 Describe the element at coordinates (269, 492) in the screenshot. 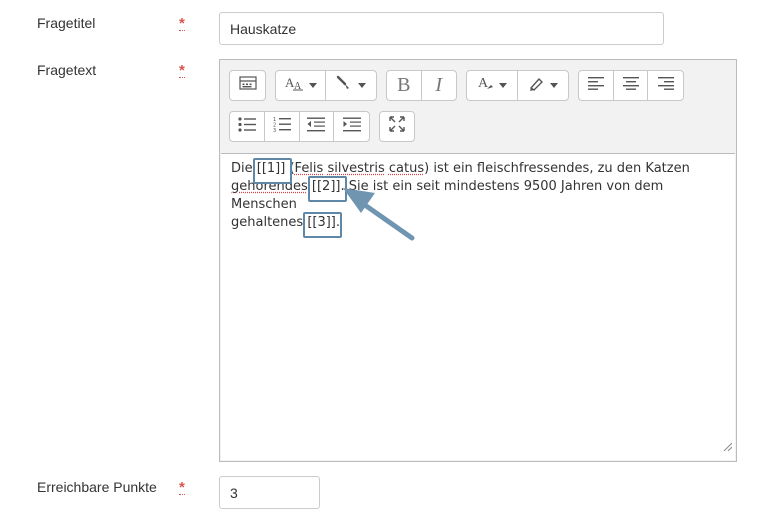

I see `points-input` at that location.